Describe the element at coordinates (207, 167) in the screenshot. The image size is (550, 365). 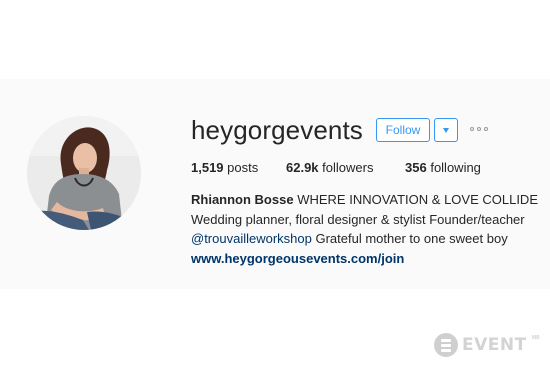
I see `posts-count: 1,519` at that location.